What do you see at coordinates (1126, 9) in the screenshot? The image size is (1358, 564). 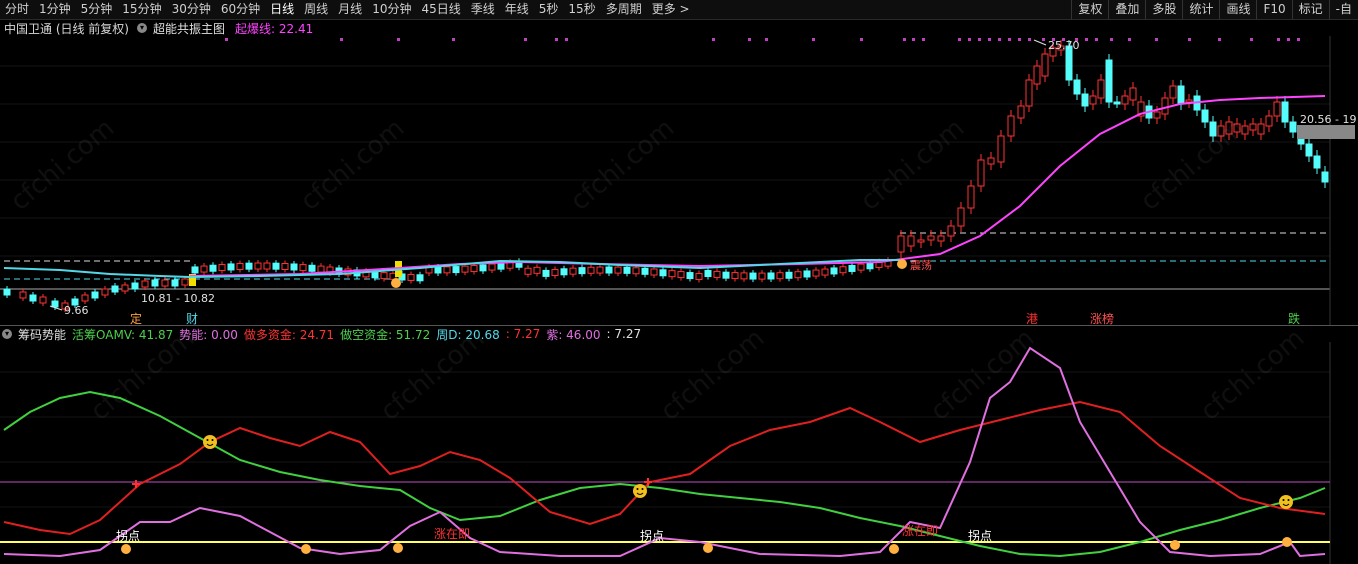 I see `toolbar-button-1: 叠加` at bounding box center [1126, 9].